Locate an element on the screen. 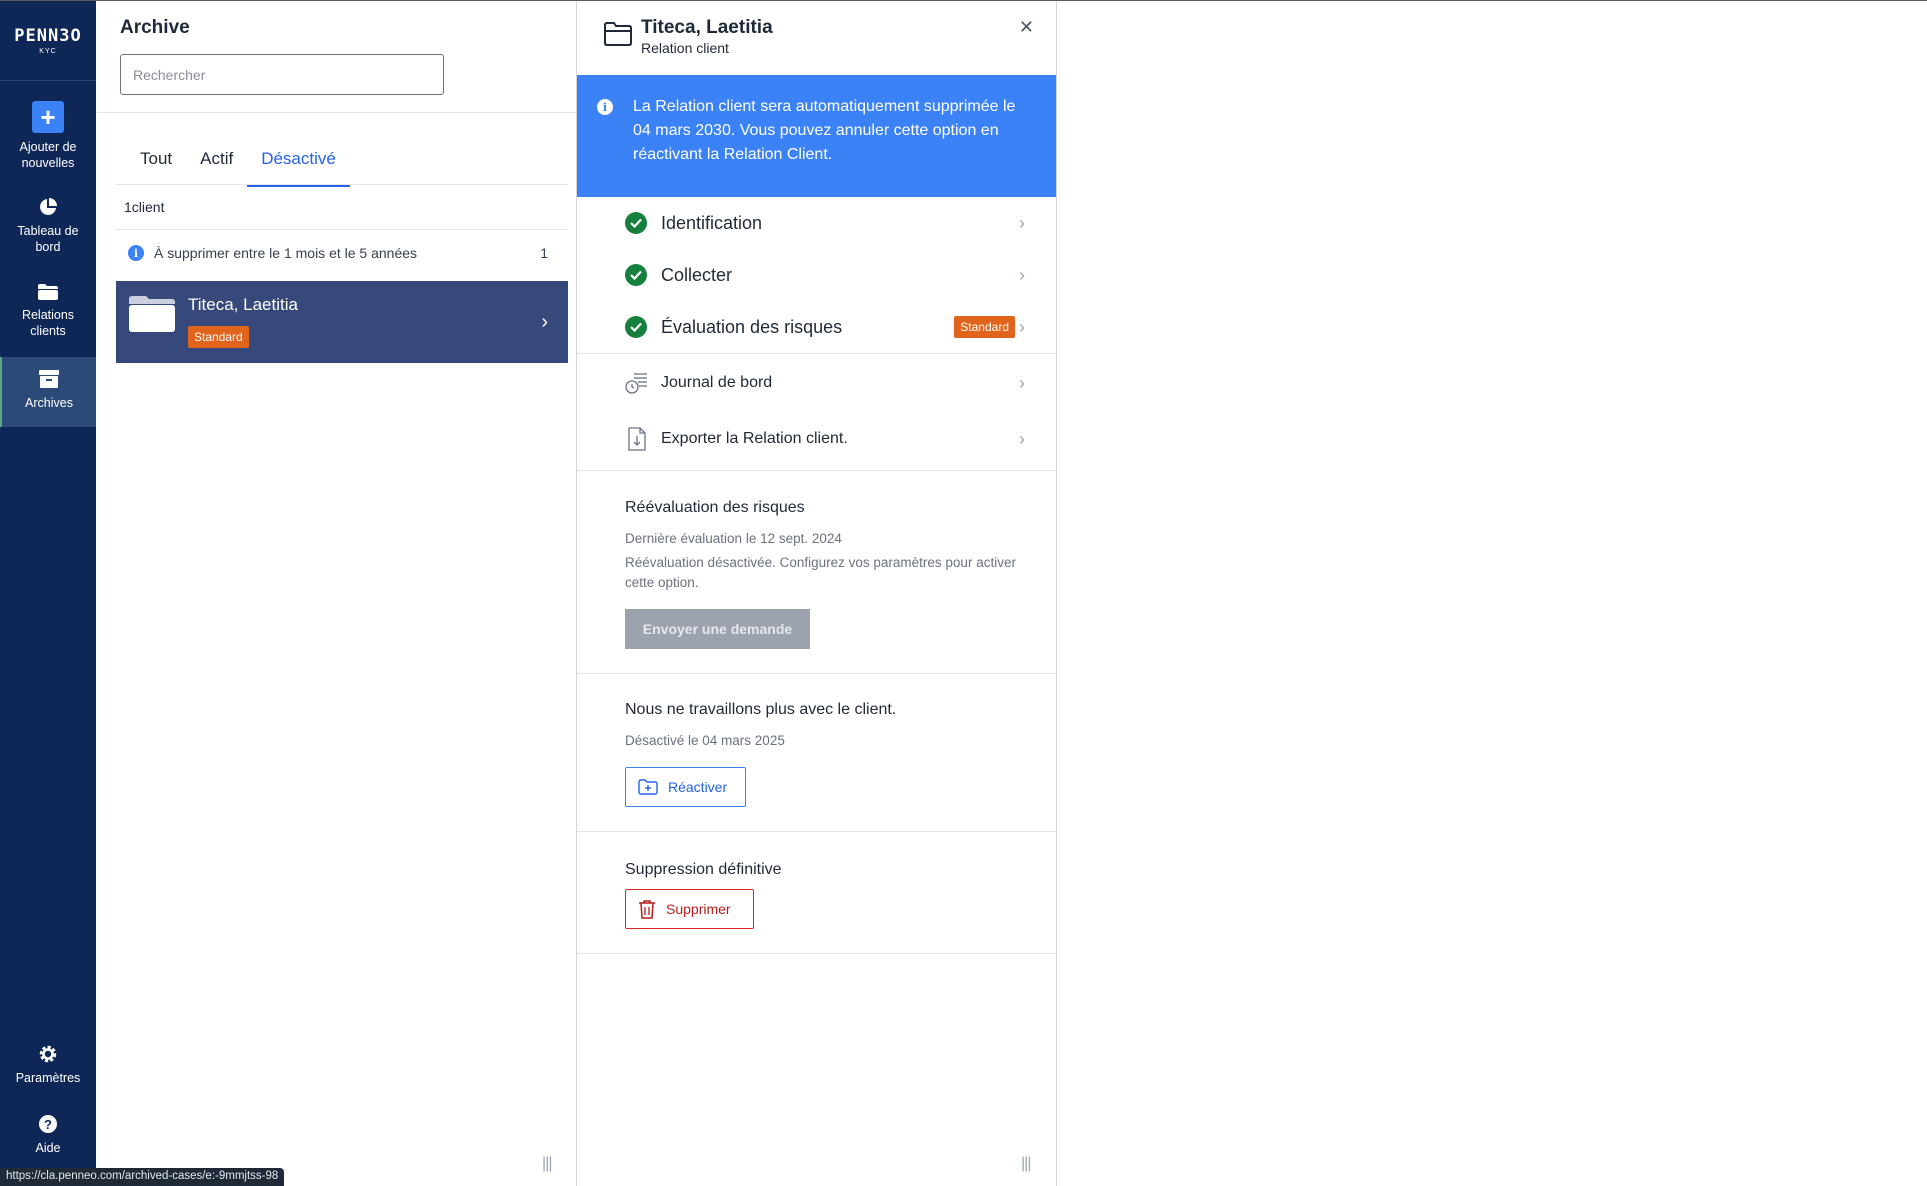  export-file-icon is located at coordinates (637, 439).